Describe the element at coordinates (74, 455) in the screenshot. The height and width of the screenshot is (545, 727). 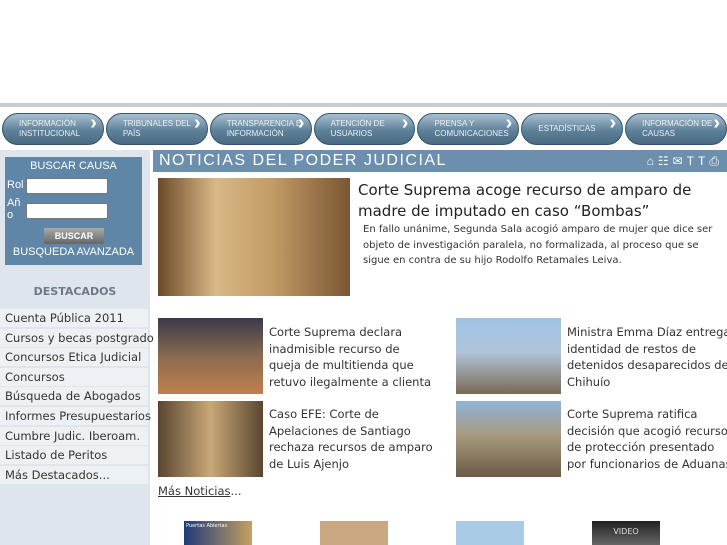
I see `list-item: Listado de Peritos` at that location.